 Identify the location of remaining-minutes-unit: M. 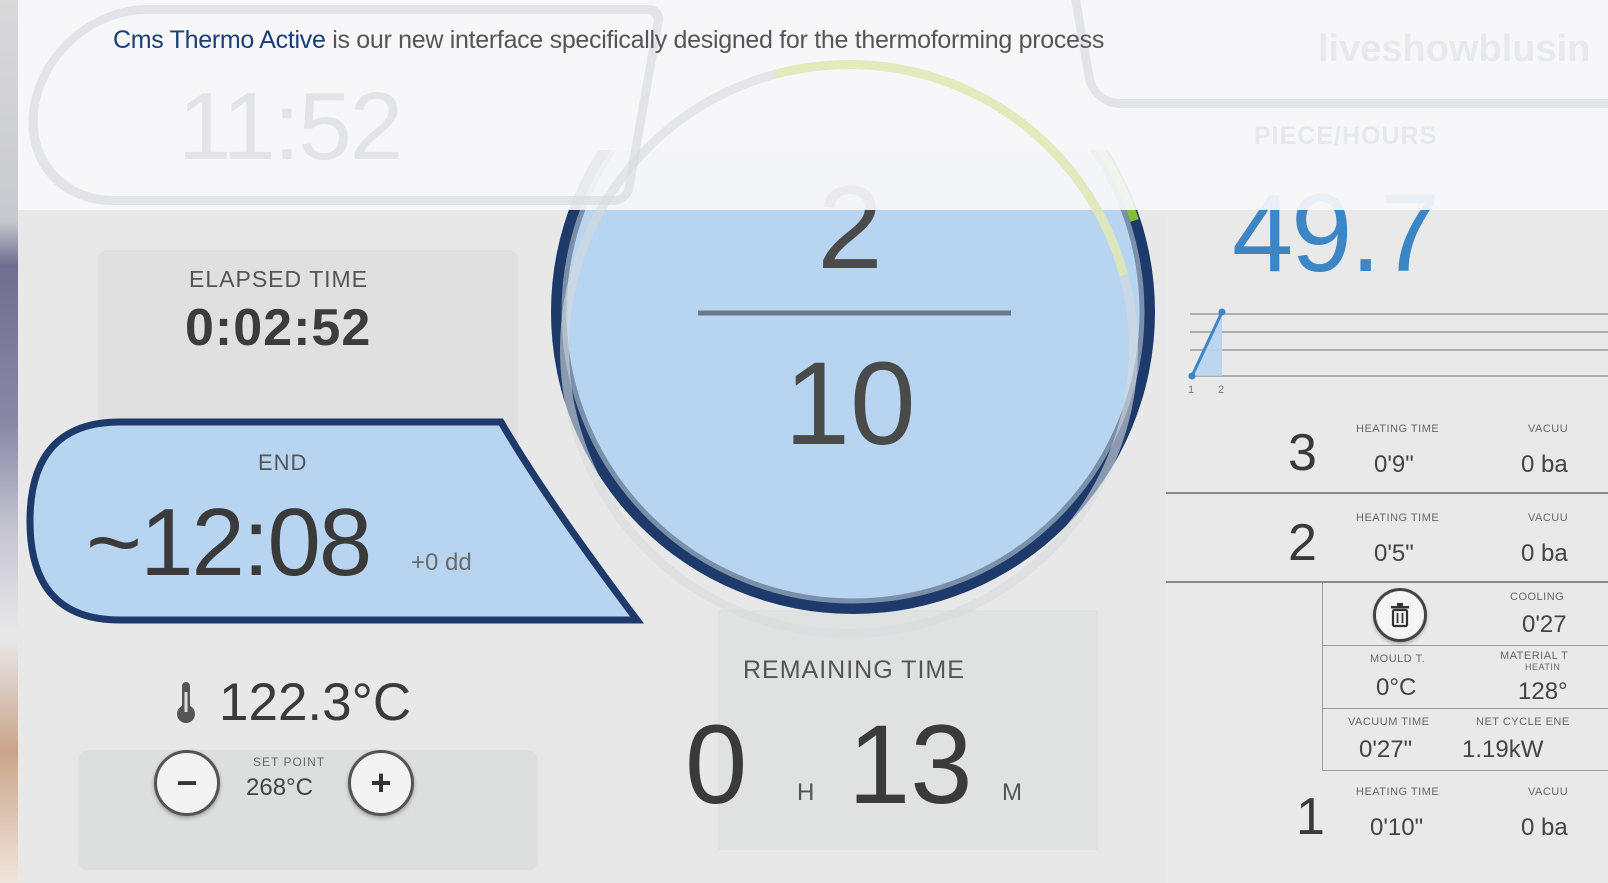
(1012, 792).